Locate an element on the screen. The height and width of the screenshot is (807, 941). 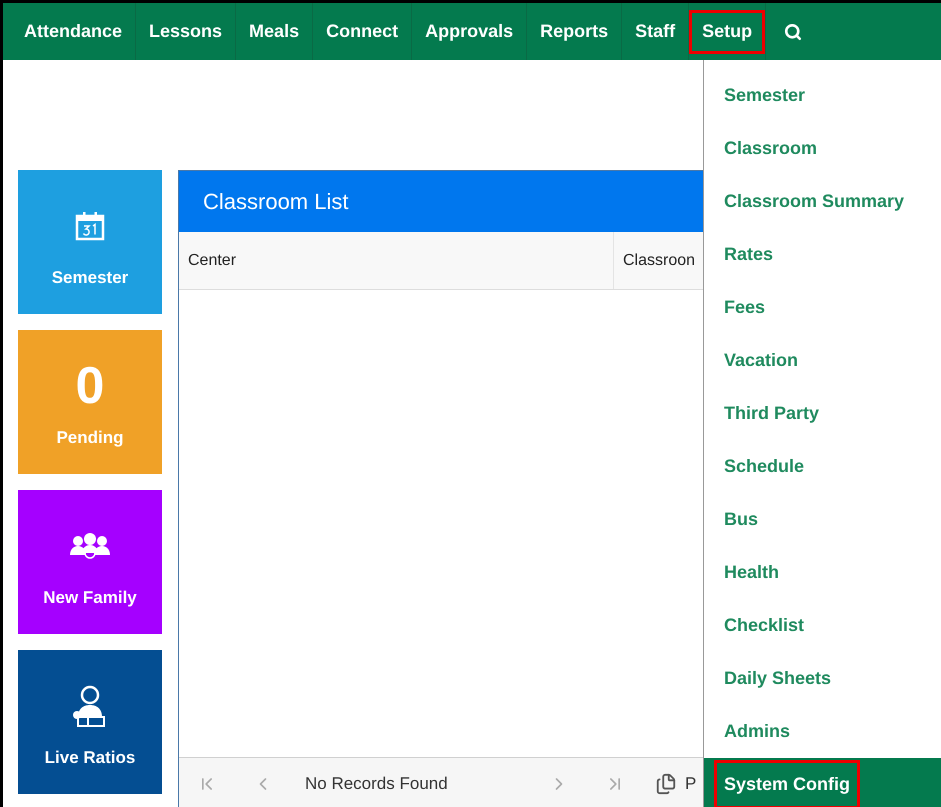
menu-item: Third Party is located at coordinates (822, 413).